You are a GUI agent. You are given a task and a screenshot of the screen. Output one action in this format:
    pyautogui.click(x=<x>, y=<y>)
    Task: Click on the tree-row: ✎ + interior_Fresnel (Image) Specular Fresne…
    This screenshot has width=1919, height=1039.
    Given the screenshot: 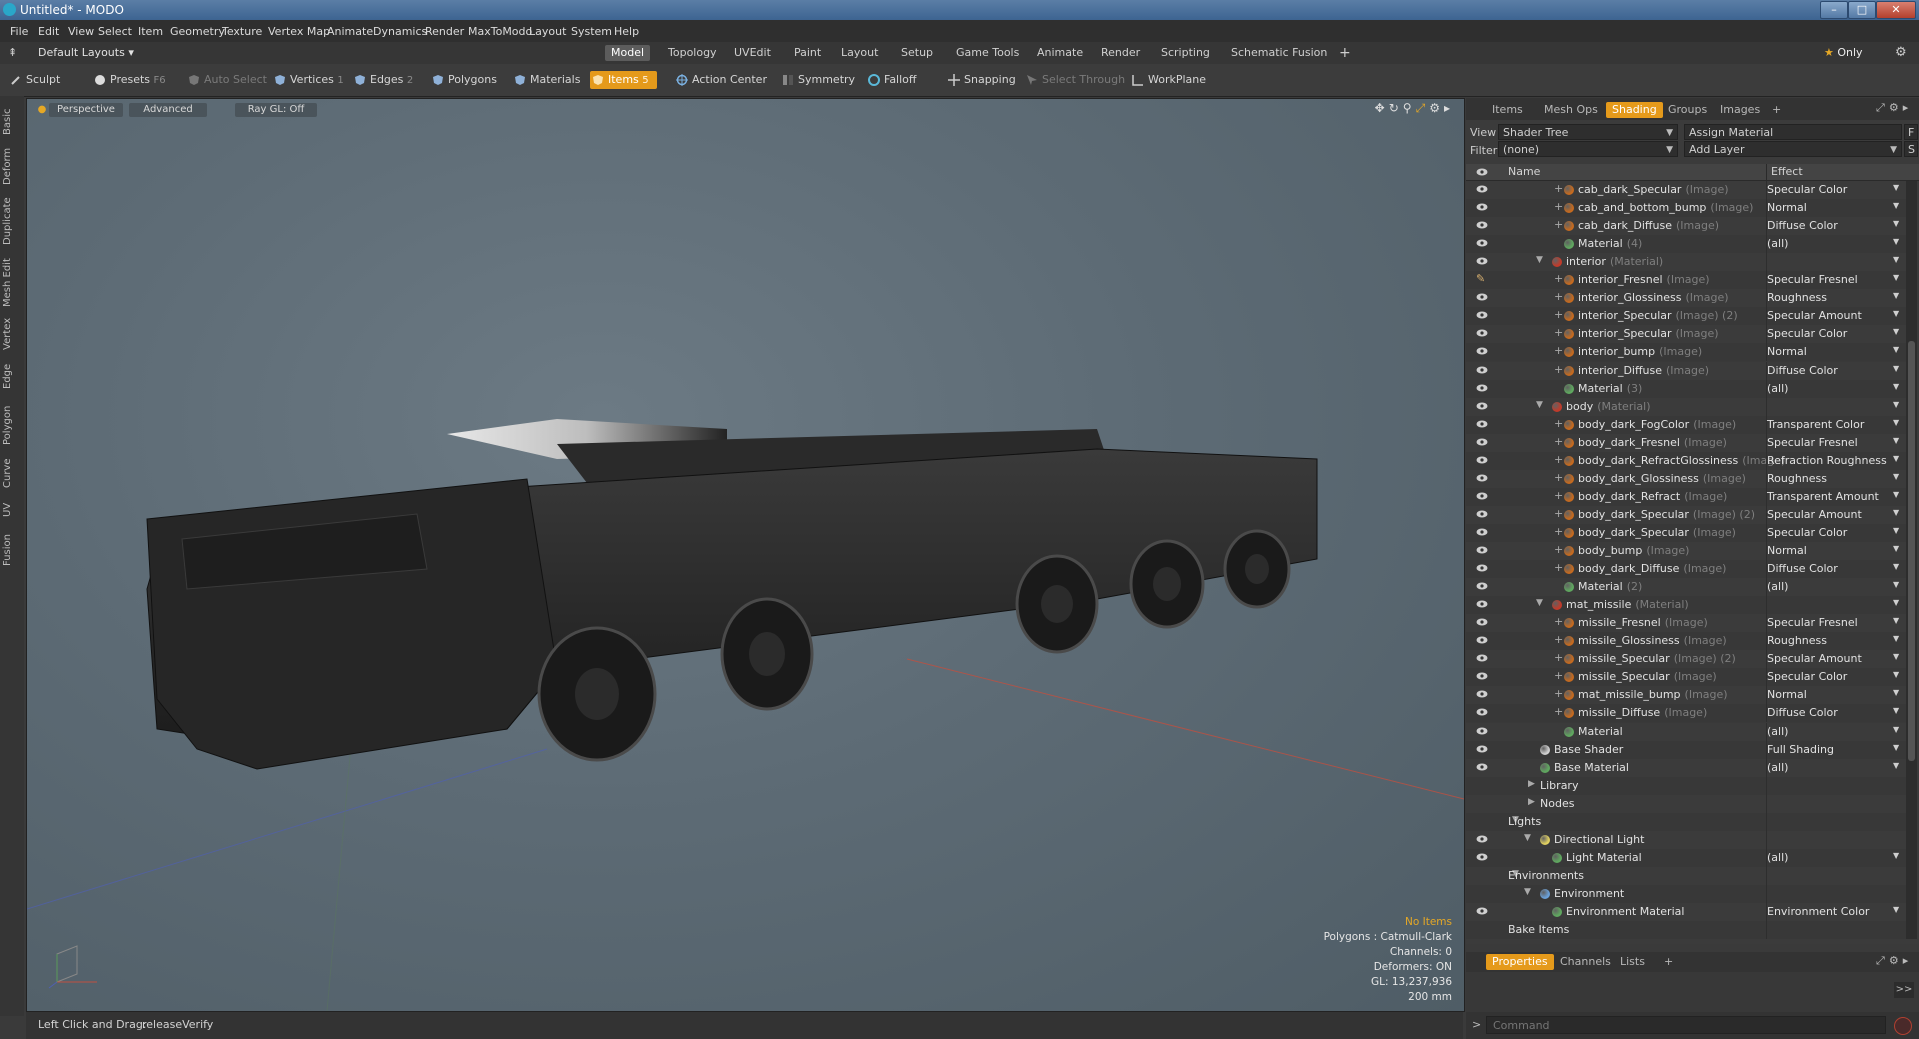 What is the action you would take?
    pyautogui.click(x=1686, y=280)
    